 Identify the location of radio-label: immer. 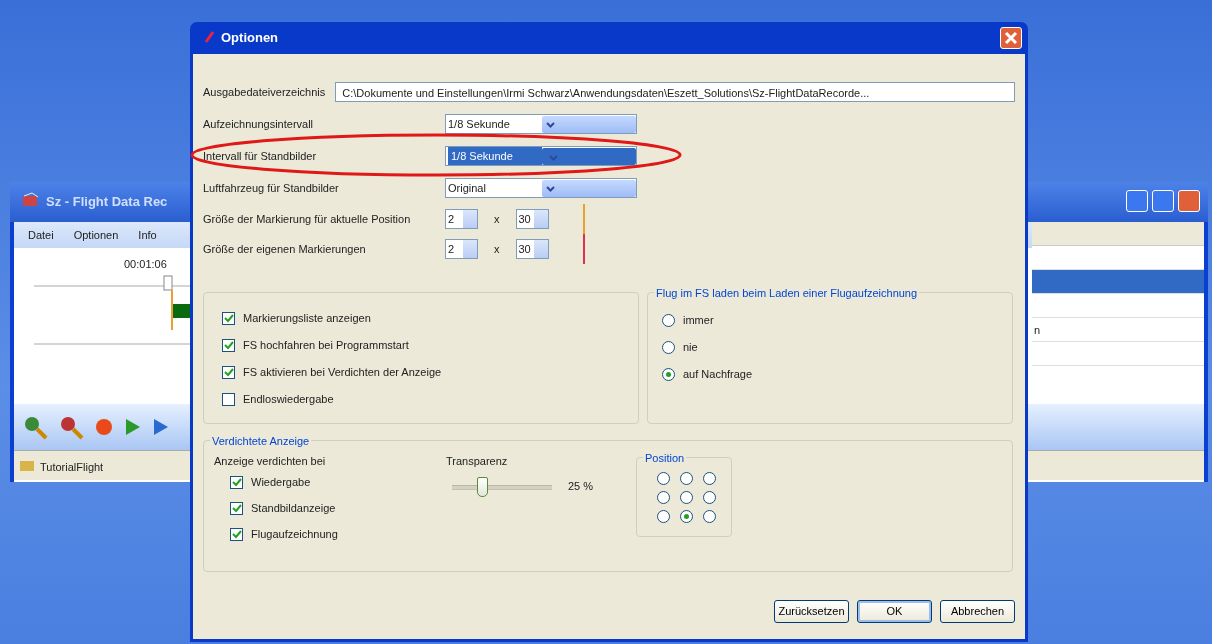
(698, 321).